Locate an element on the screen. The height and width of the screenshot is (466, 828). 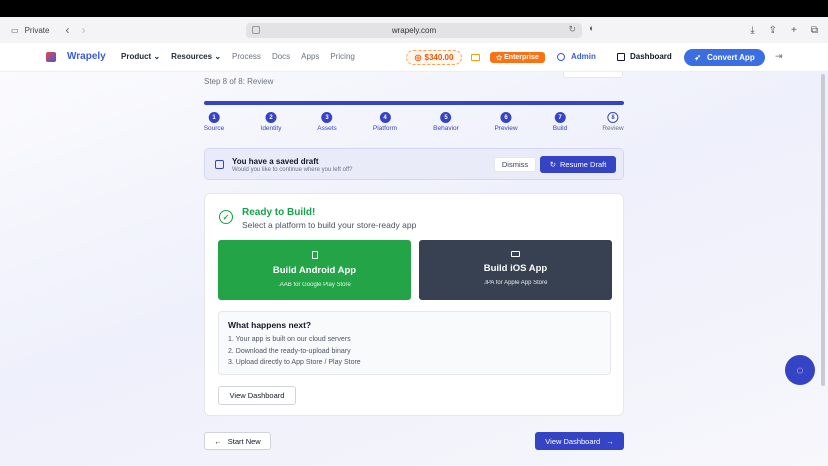
arrow-right-icon: → is located at coordinates (610, 441).